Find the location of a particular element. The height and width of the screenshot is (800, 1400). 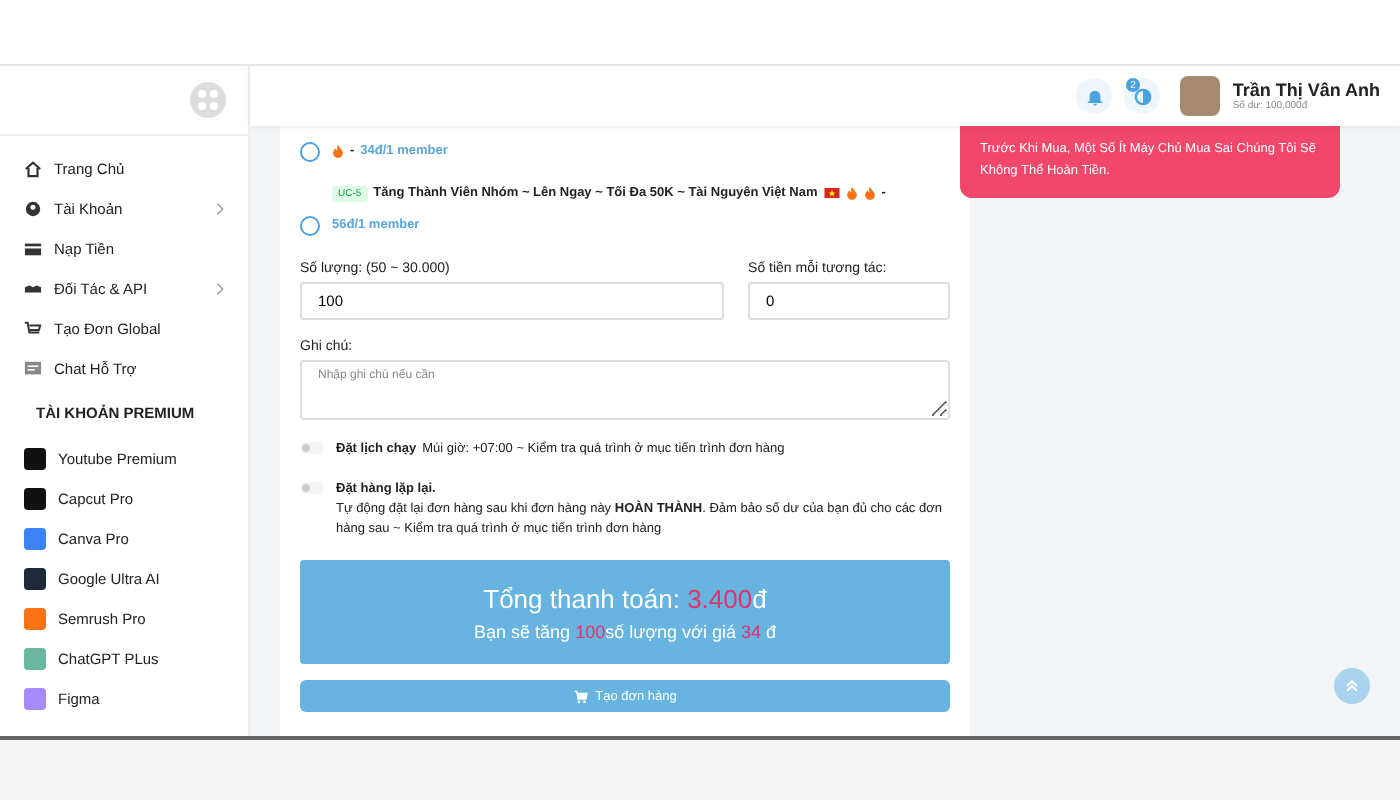

flag-icon is located at coordinates (831, 193).